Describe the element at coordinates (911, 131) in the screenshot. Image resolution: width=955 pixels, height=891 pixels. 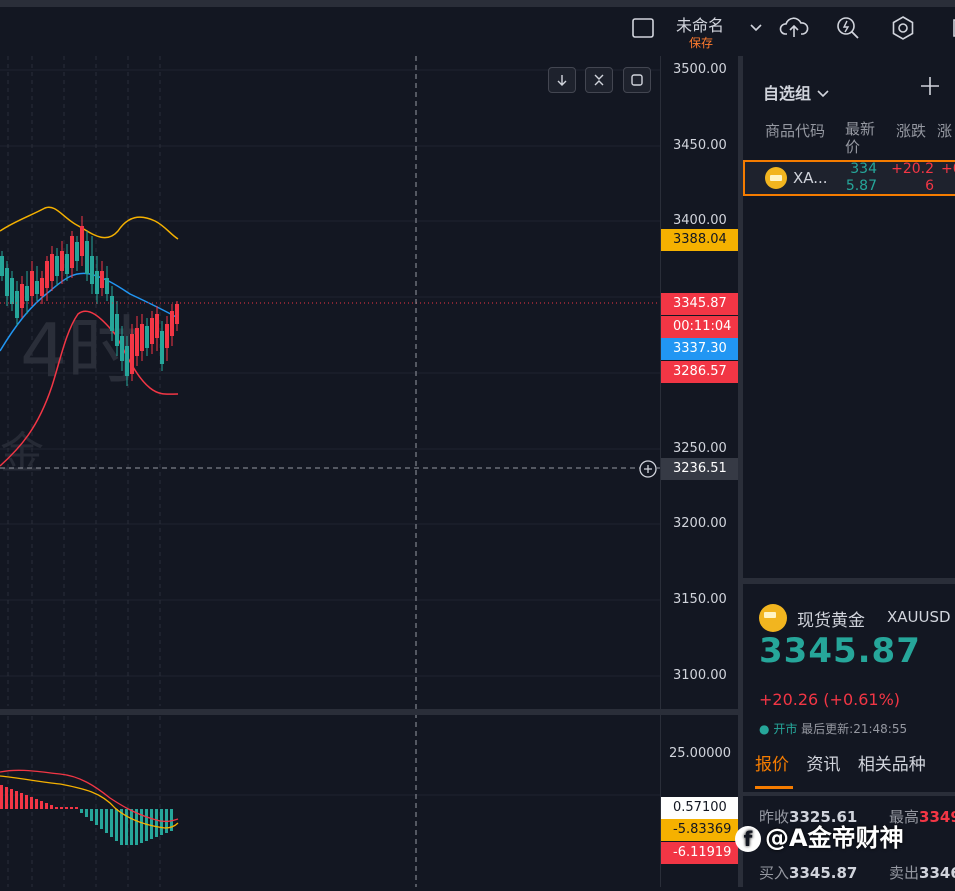
I see `column-change: 涨跌` at that location.